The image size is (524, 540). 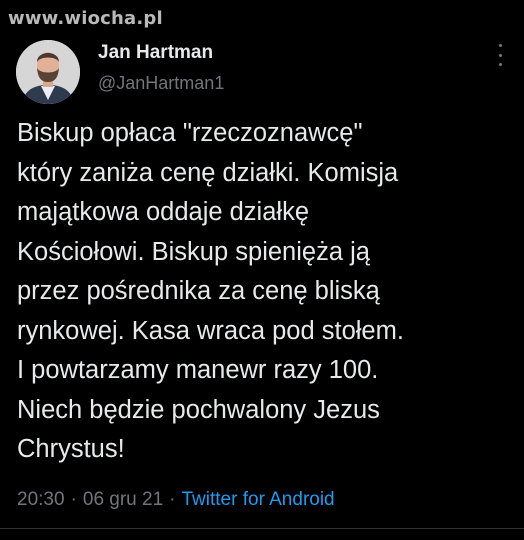 What do you see at coordinates (41, 499) in the screenshot?
I see `tweet-time: 20:30` at bounding box center [41, 499].